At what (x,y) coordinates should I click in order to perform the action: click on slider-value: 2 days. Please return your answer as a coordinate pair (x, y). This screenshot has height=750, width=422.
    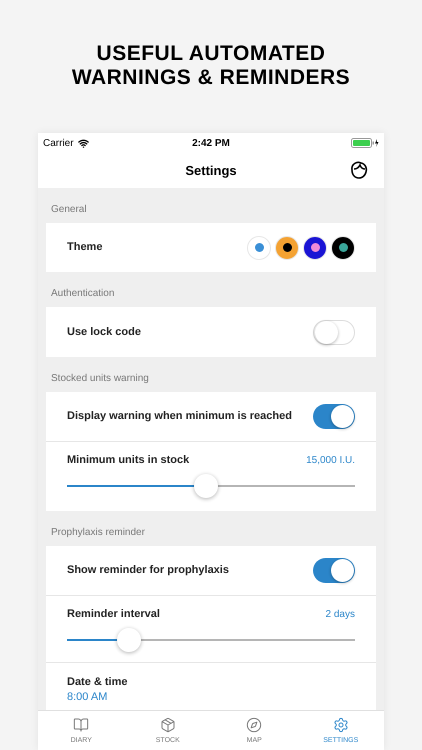
    Looking at the image, I should click on (340, 615).